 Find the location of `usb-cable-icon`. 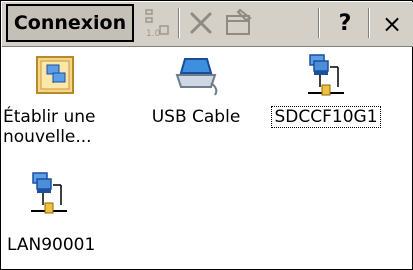

usb-cable-icon is located at coordinates (196, 75).